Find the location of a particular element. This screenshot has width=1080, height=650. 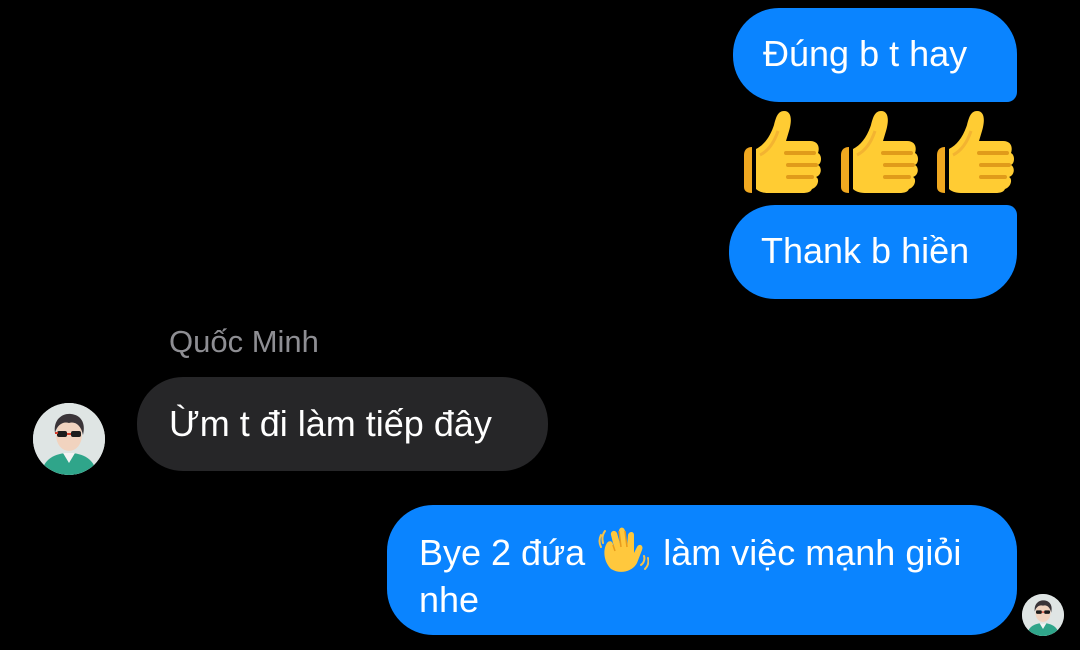

sender-name: Quốc Minh is located at coordinates (244, 341).